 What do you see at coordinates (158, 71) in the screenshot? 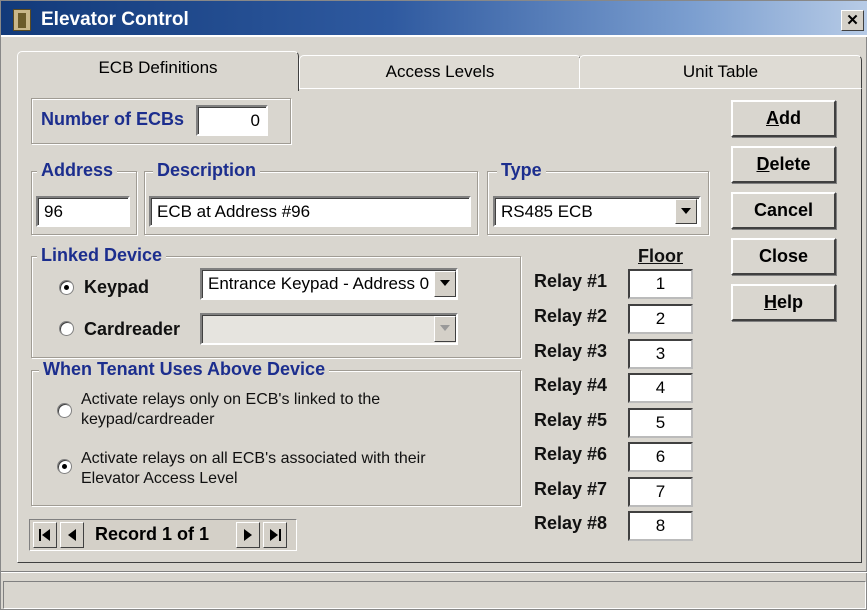
I see `tab-ecb-definitions: ECB Definitions` at bounding box center [158, 71].